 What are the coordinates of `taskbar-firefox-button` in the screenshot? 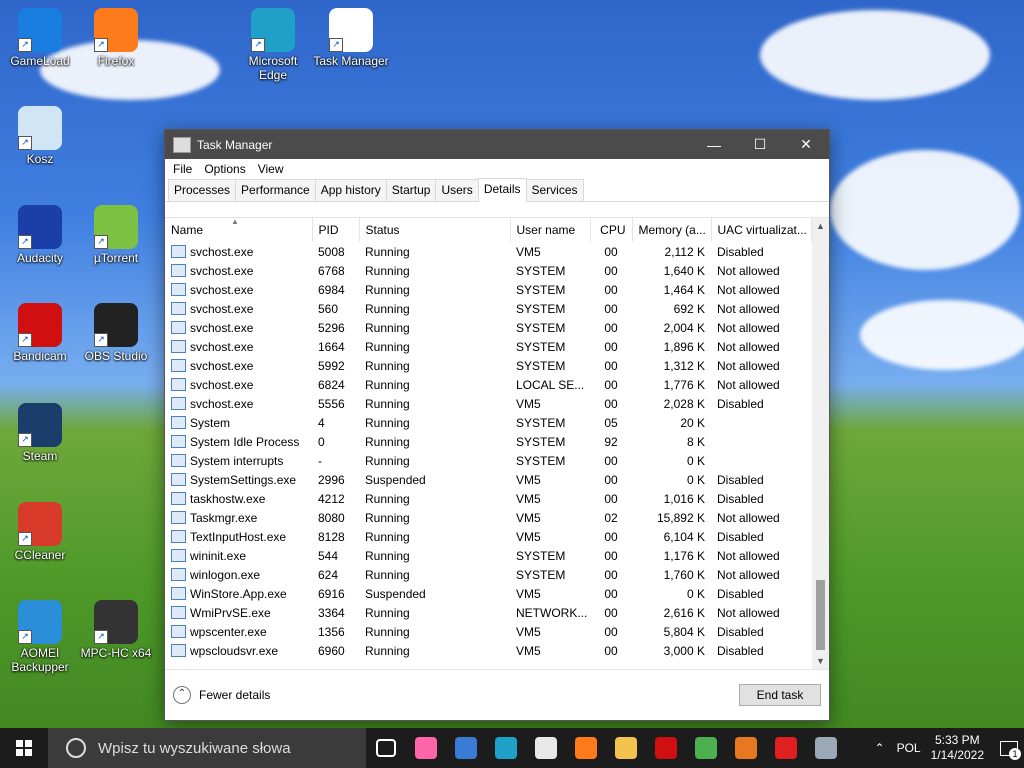 It's located at (586, 748).